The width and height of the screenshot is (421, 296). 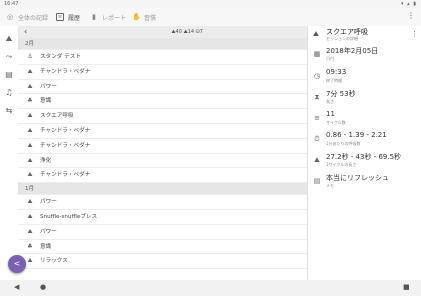 I want to click on tab-label: 習慣, so click(x=150, y=18).